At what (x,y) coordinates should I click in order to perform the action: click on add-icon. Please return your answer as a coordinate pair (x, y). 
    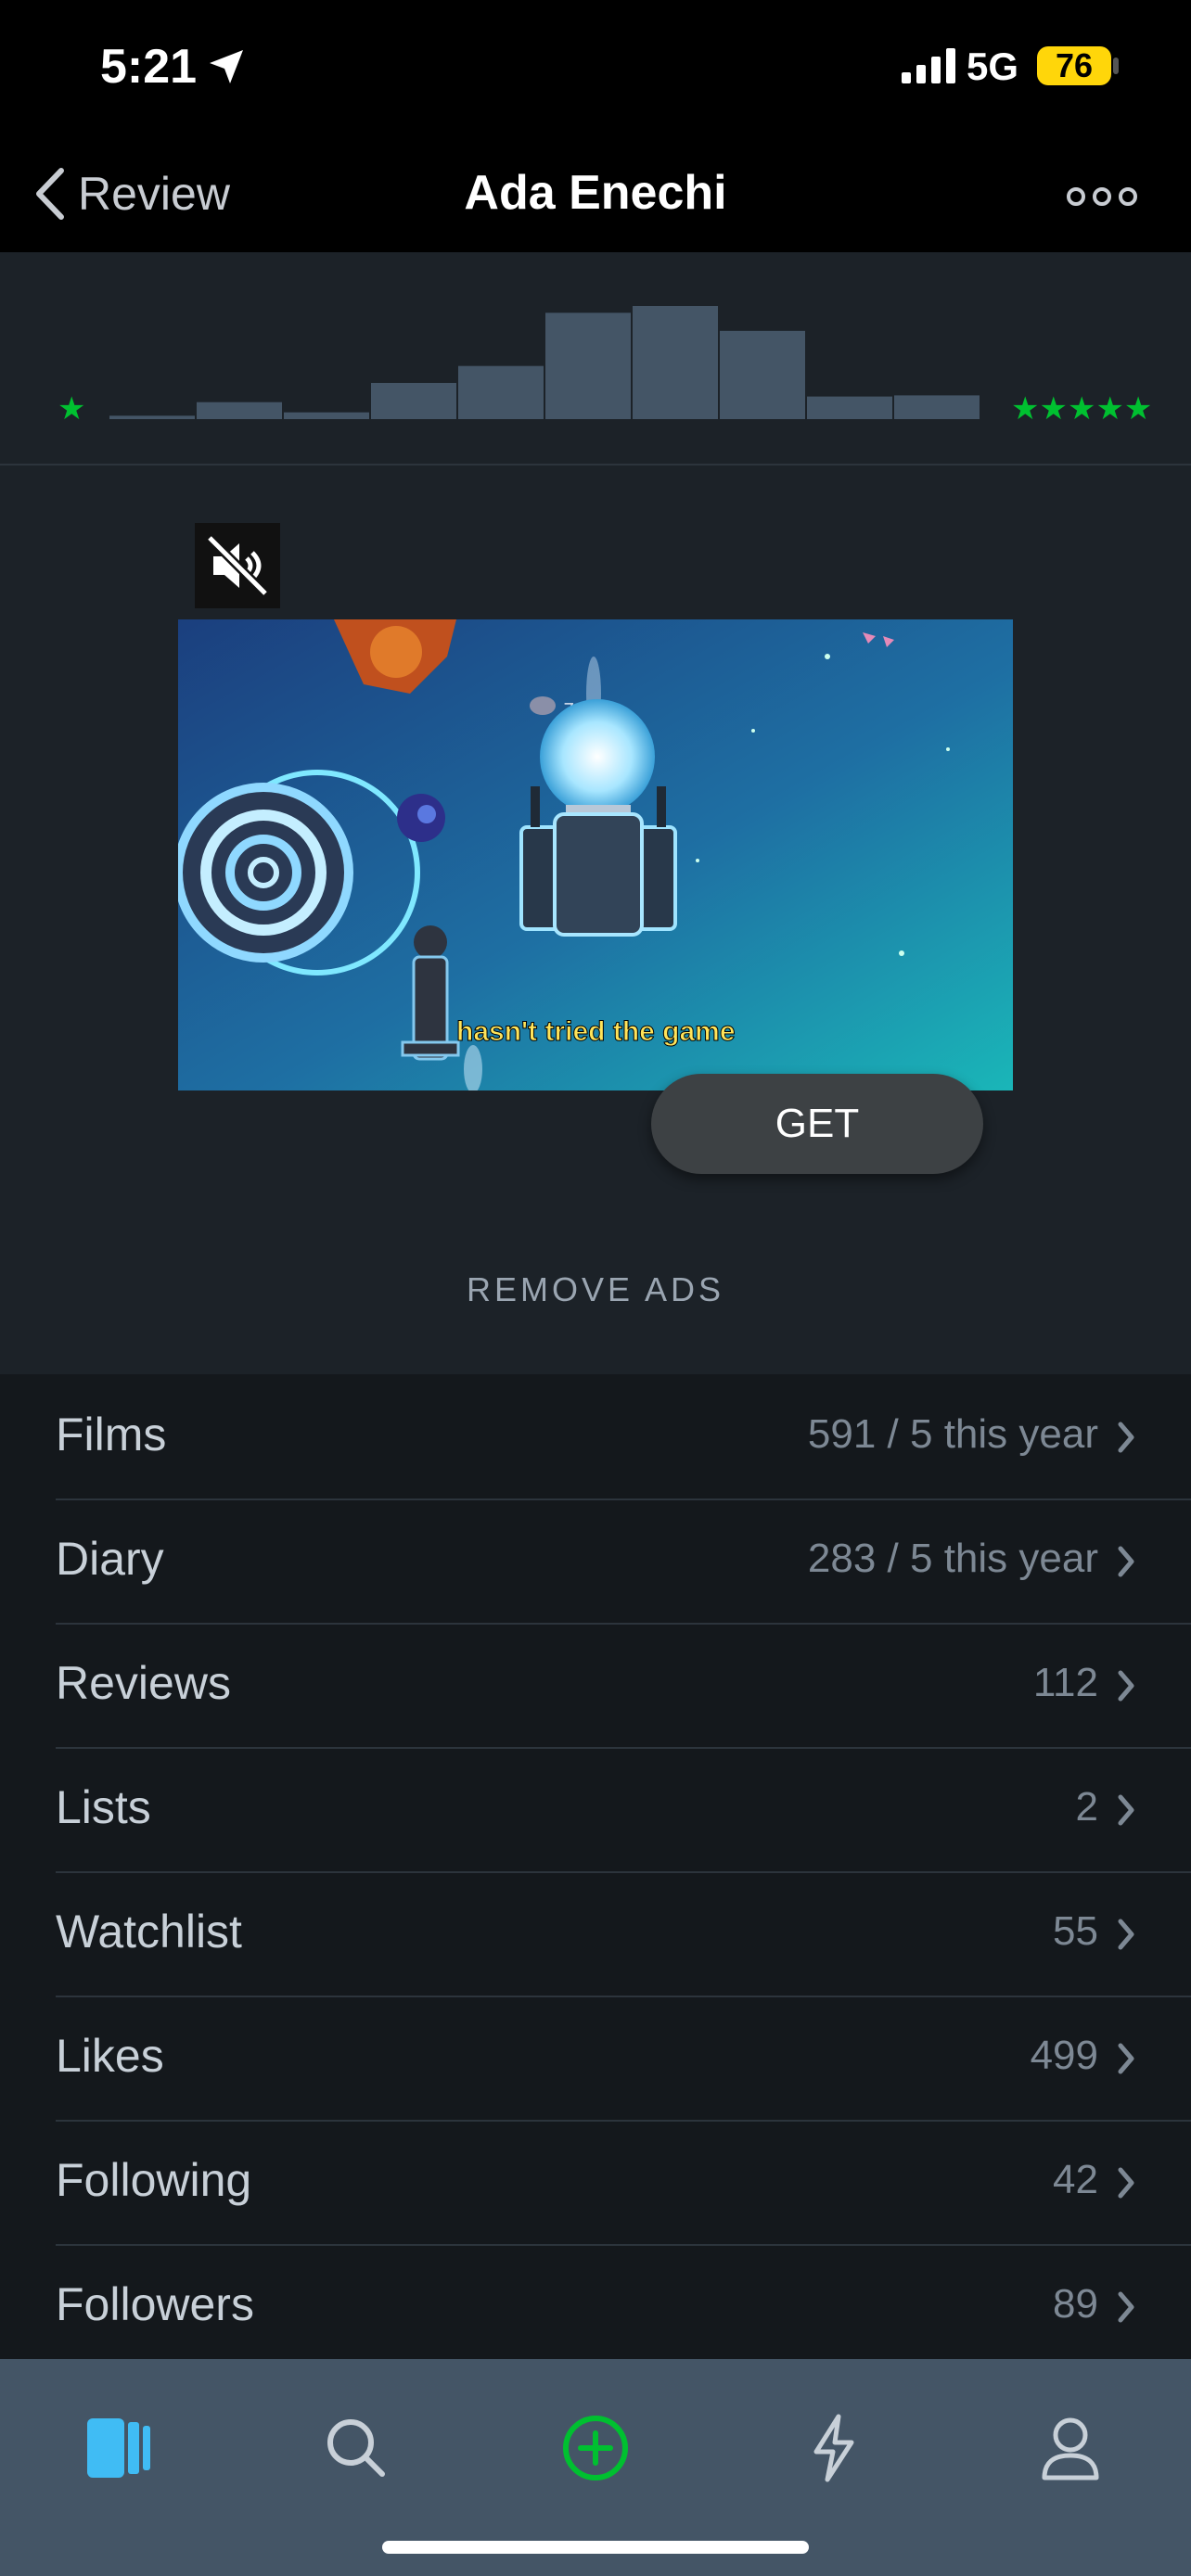
    Looking at the image, I should click on (595, 2448).